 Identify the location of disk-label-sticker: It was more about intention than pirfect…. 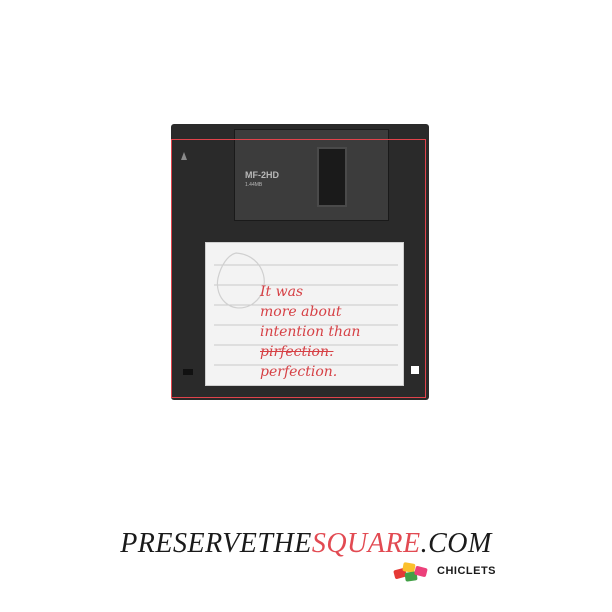
(304, 314).